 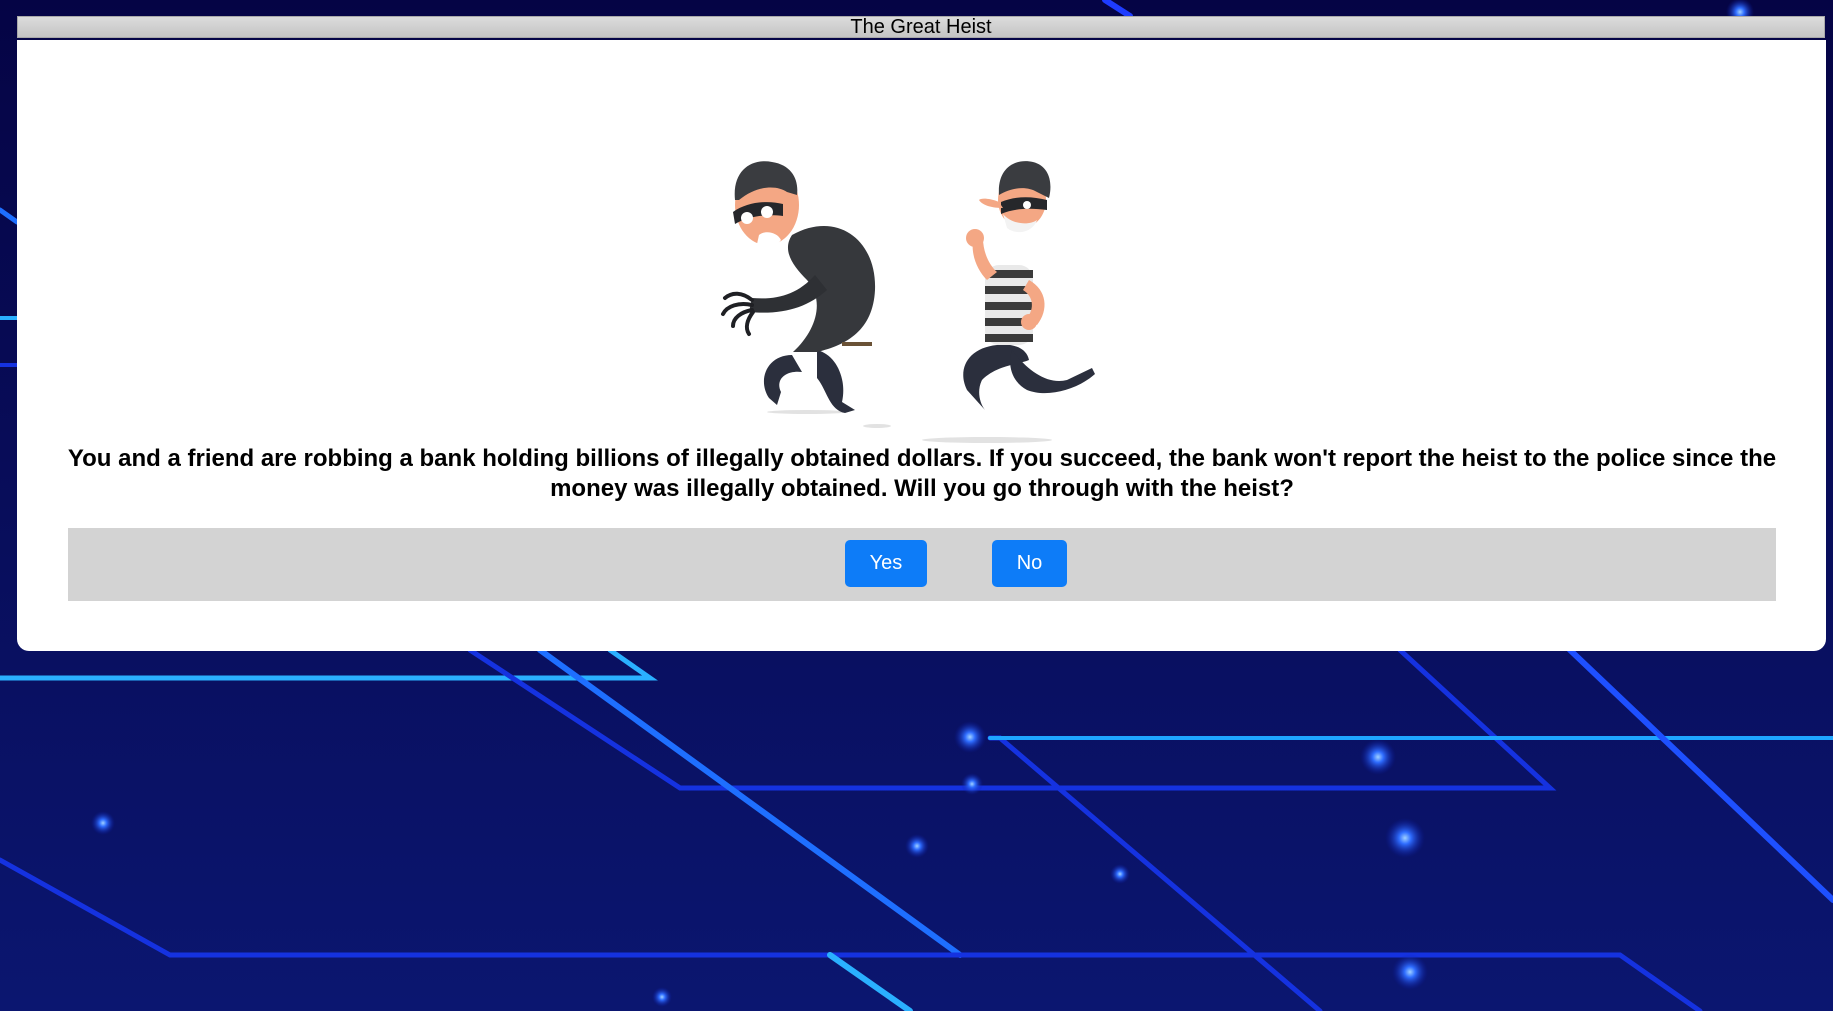 What do you see at coordinates (886, 563) in the screenshot?
I see `yes-button: Yes` at bounding box center [886, 563].